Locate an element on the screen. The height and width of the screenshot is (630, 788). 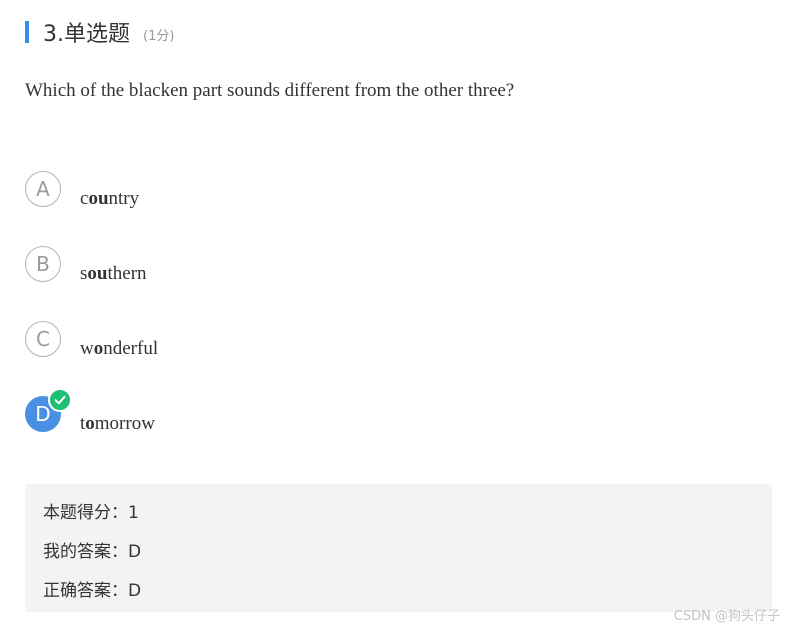
question-accent-bar is located at coordinates (27, 32).